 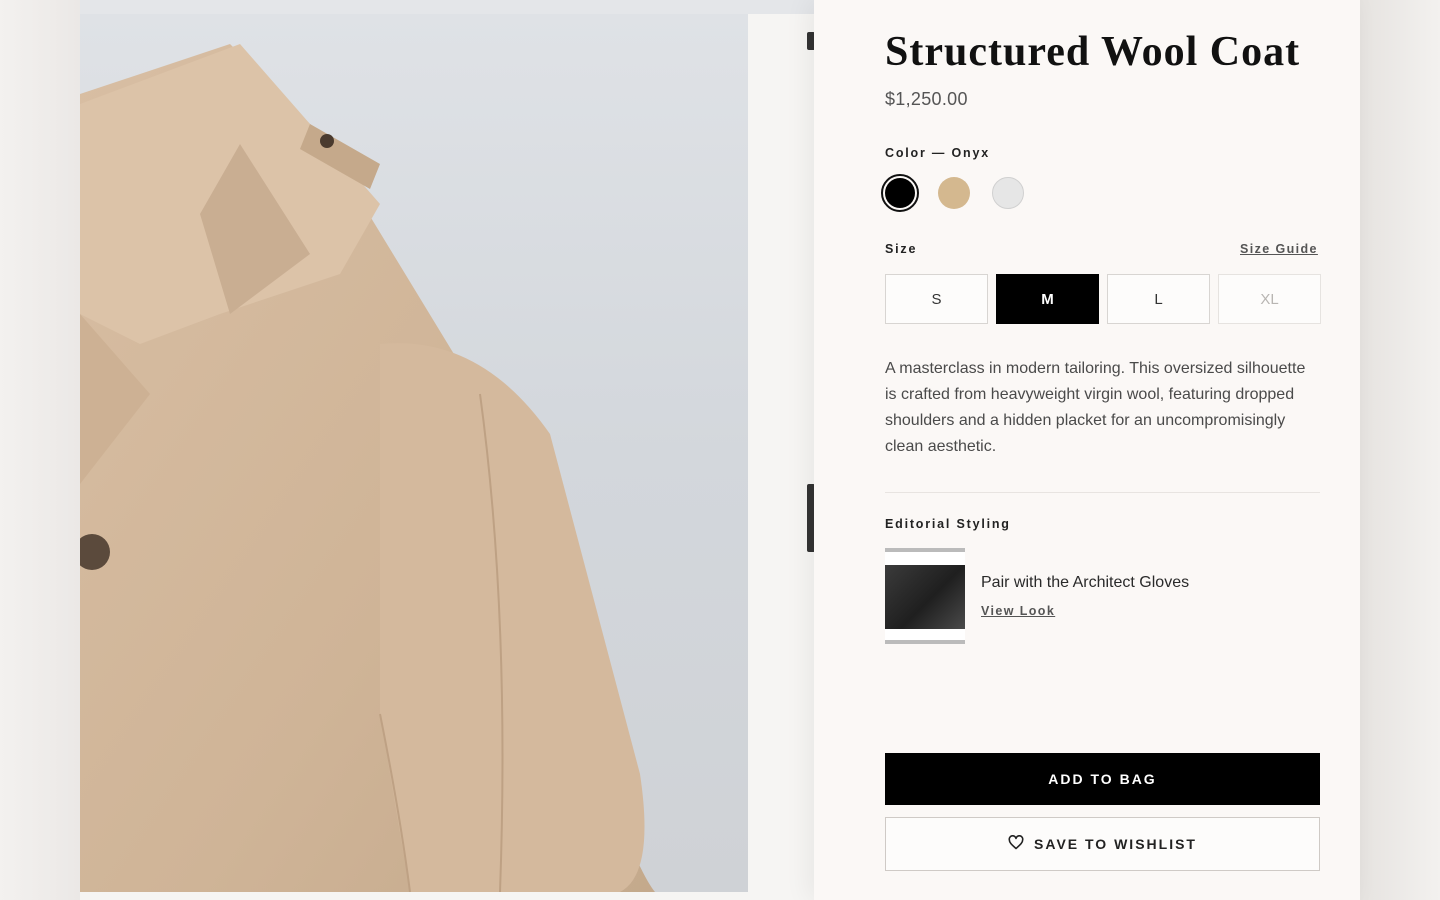 I want to click on color-swatch-camel, so click(x=954, y=193).